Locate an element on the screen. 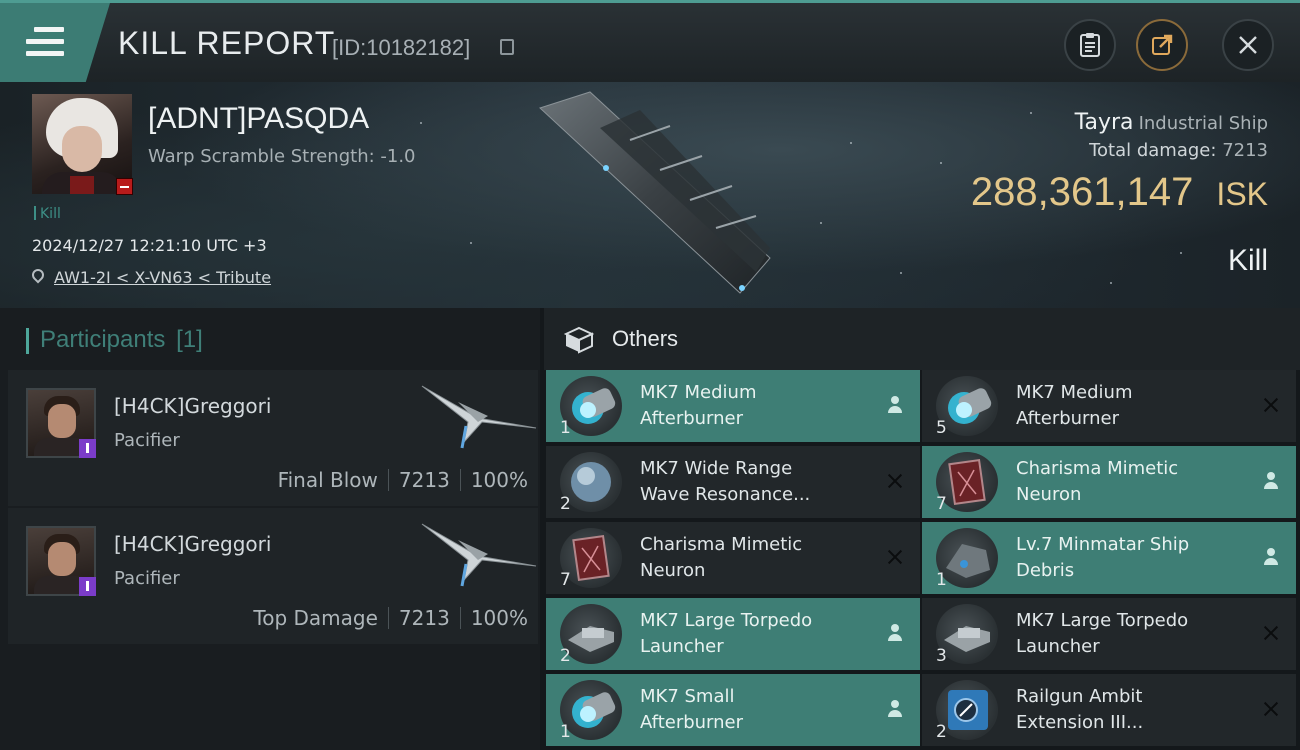 The image size is (1300, 750). share-icon is located at coordinates (1162, 44).